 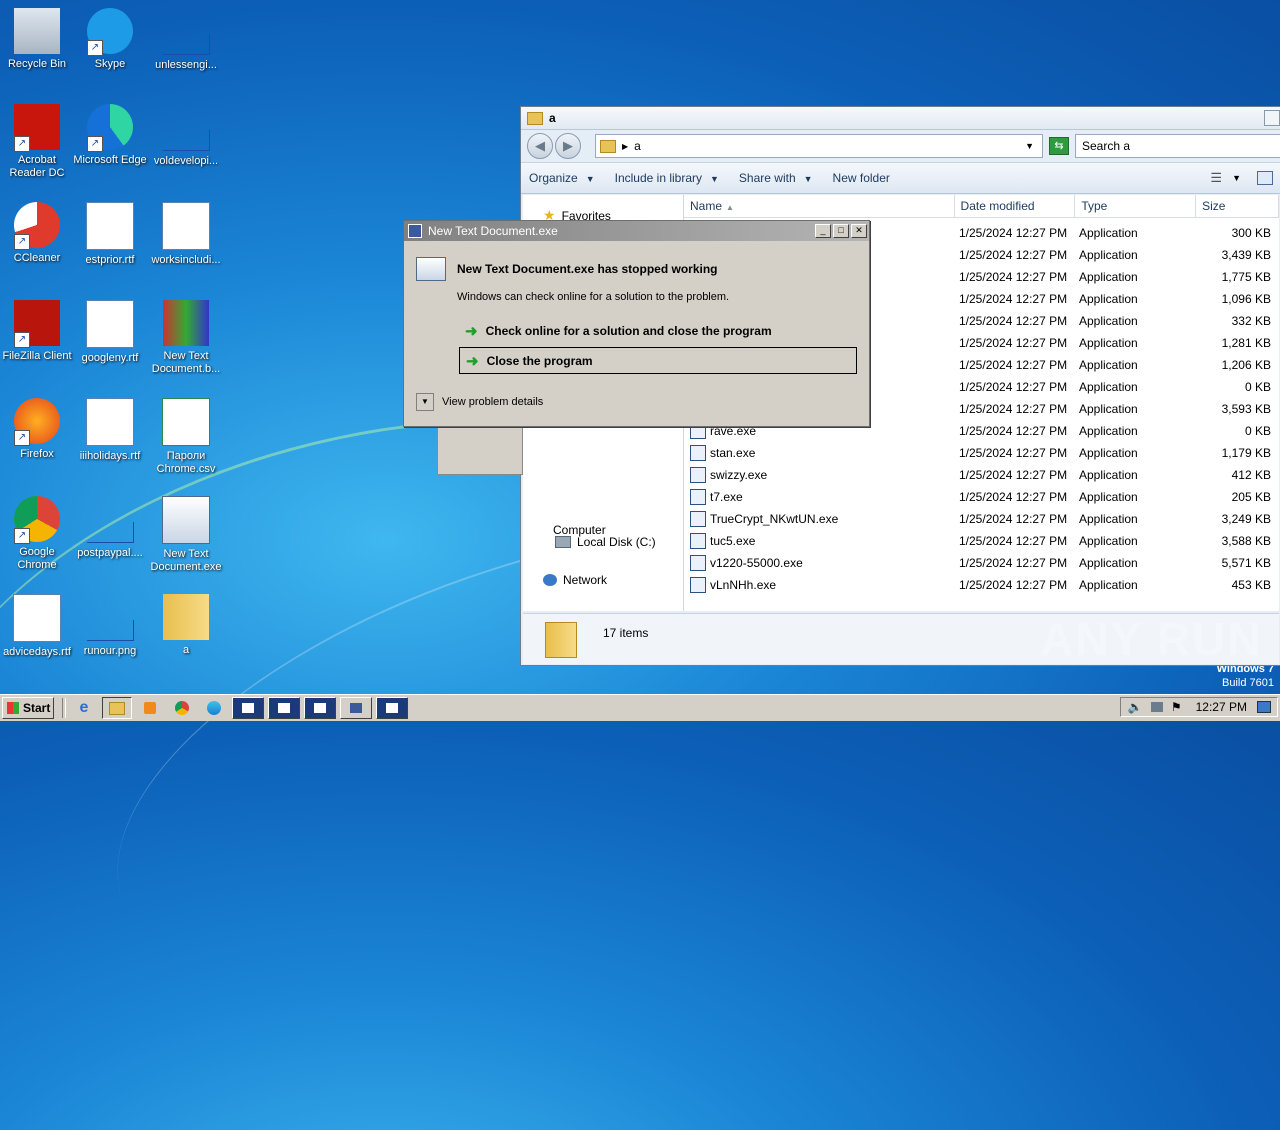 What do you see at coordinates (625, 146) in the screenshot?
I see `breadcrumb-arrow-icon: ▶` at bounding box center [625, 146].